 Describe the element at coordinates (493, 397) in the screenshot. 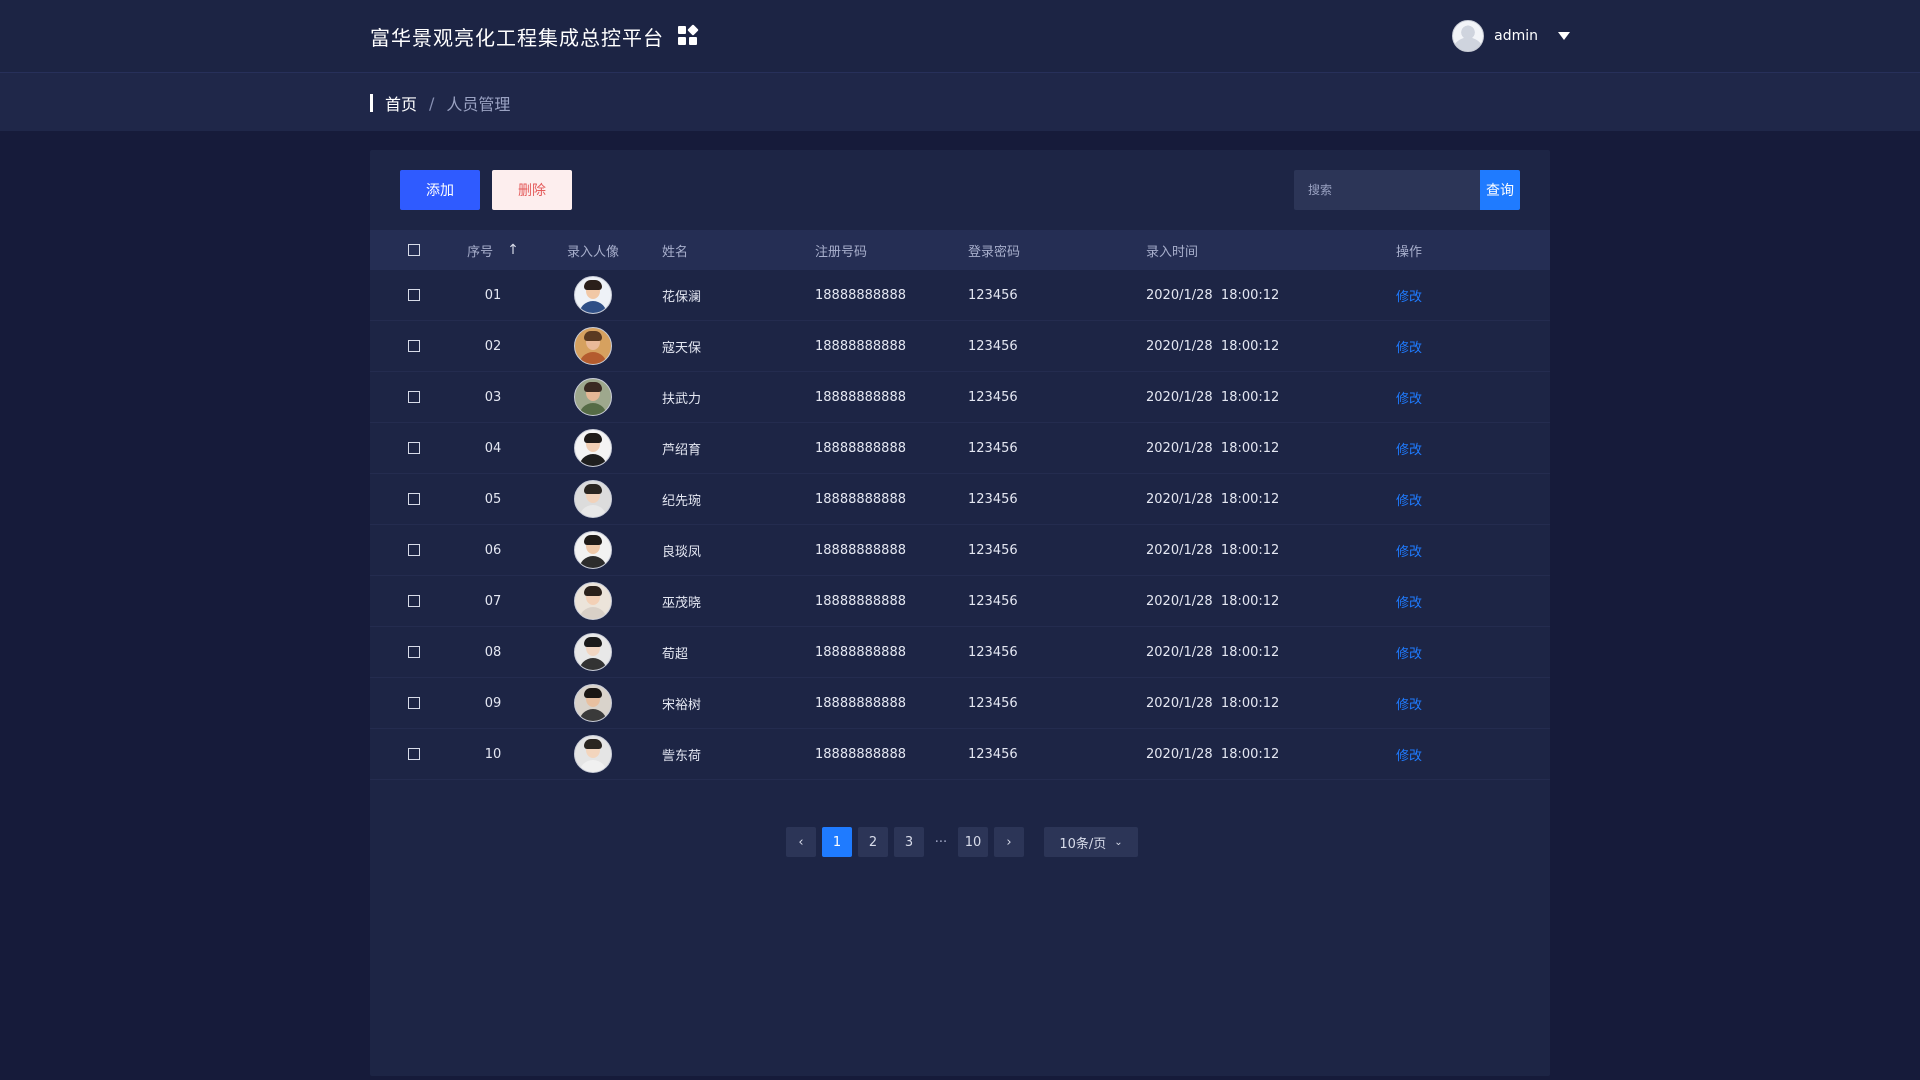

I see `row-index: 03` at that location.